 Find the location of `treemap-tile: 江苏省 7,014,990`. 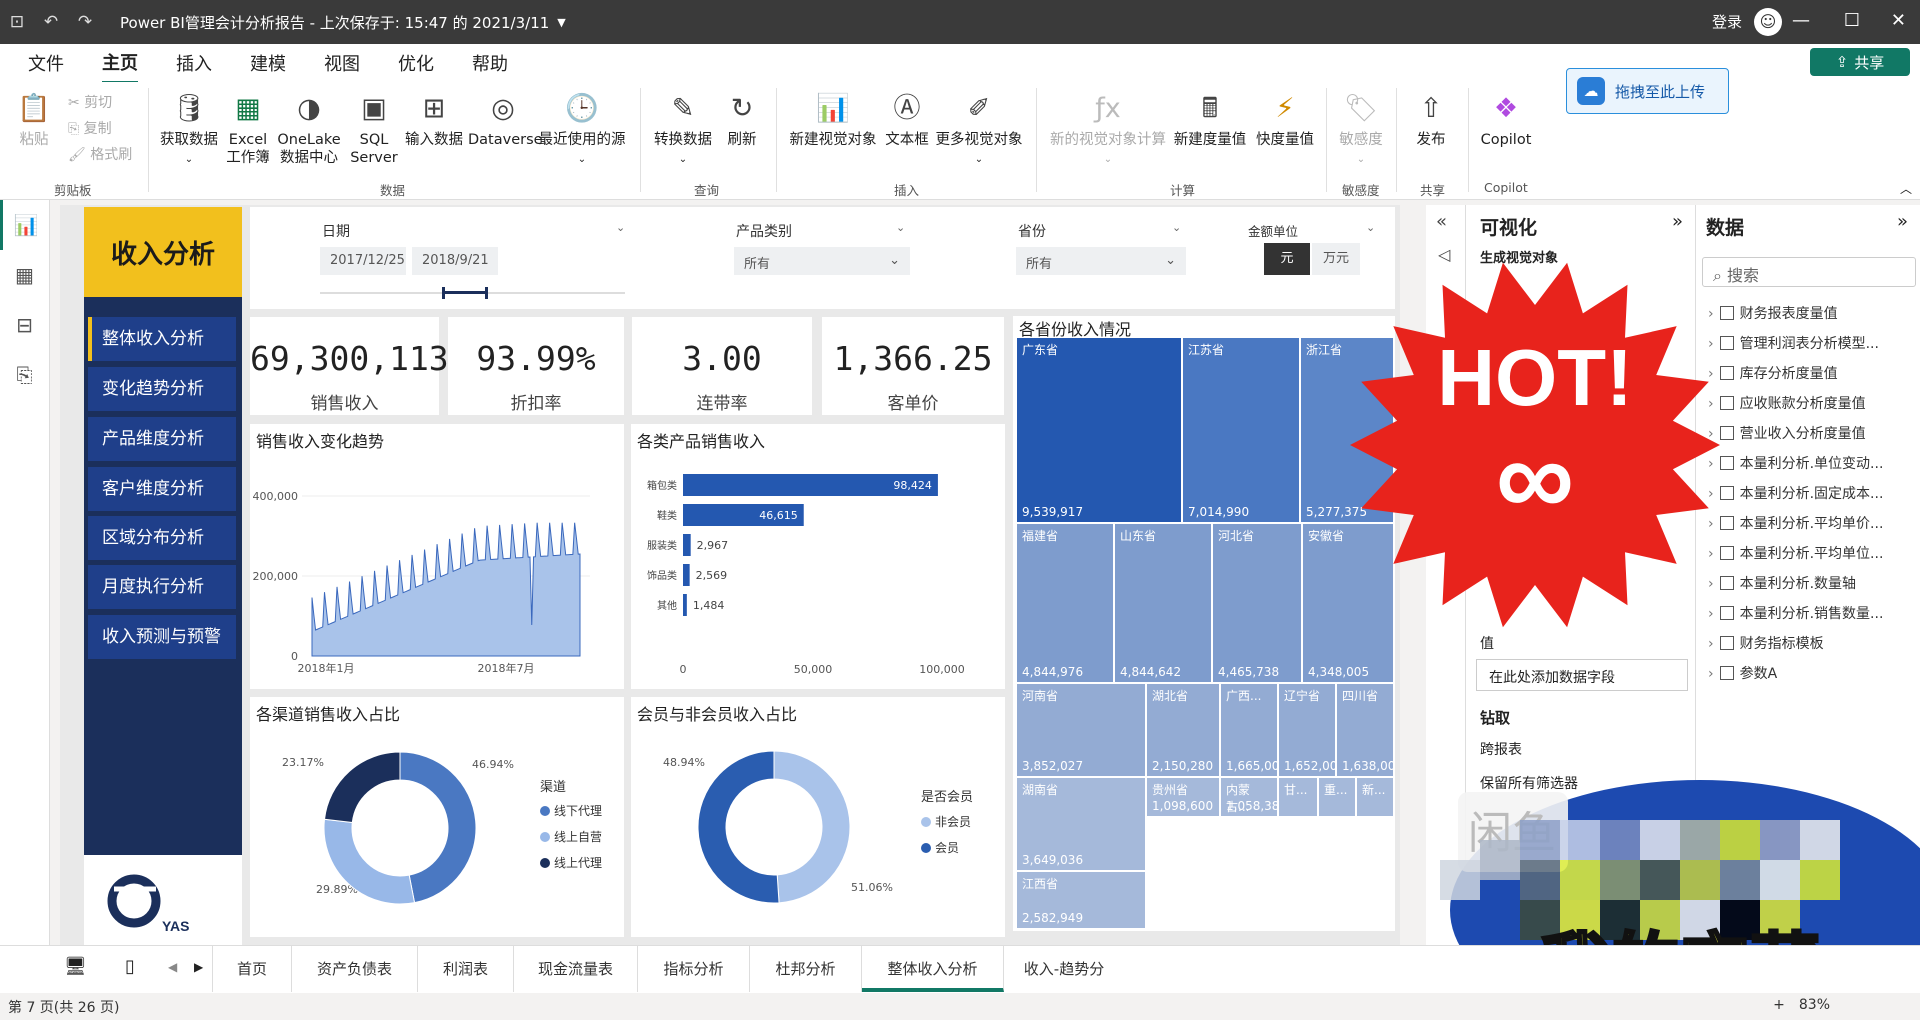

treemap-tile: 江苏省 7,014,990 is located at coordinates (1241, 430).